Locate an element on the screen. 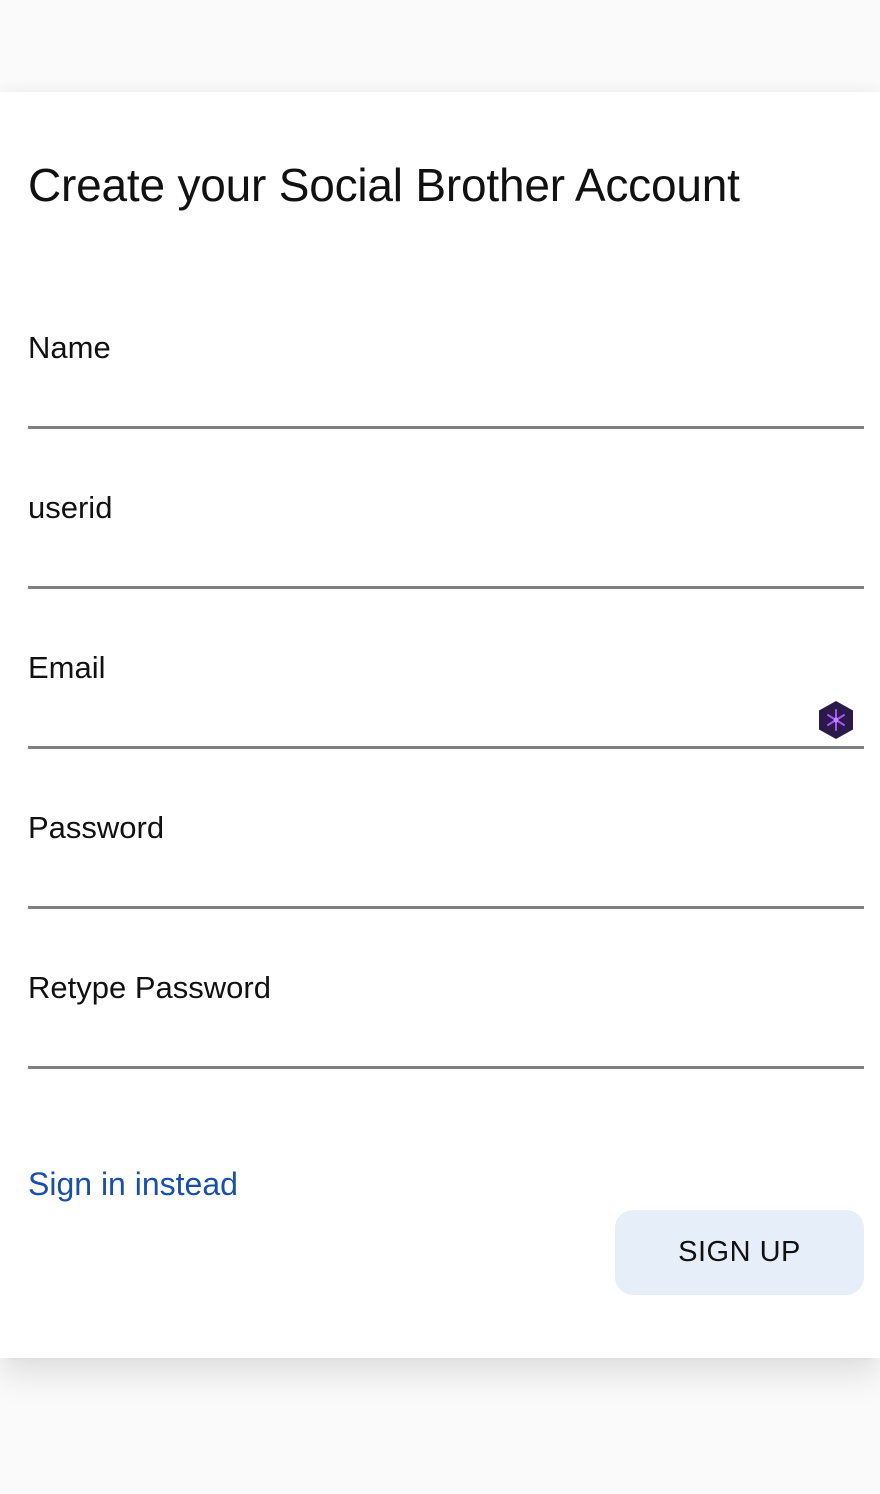  userid-label: userid is located at coordinates (70, 507).